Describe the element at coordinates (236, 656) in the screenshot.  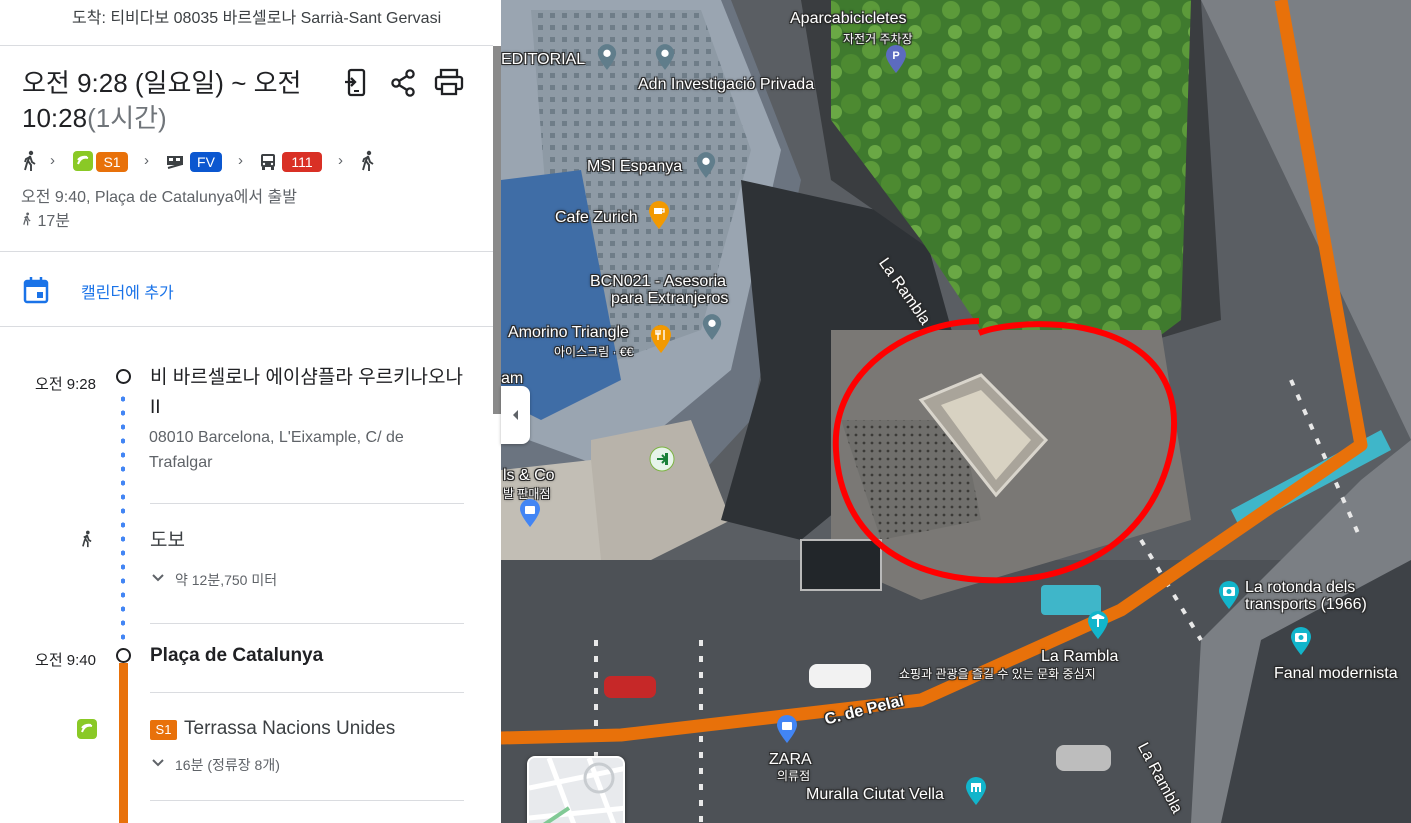
I see `stop2-name: Plaça de Catalunya` at that location.